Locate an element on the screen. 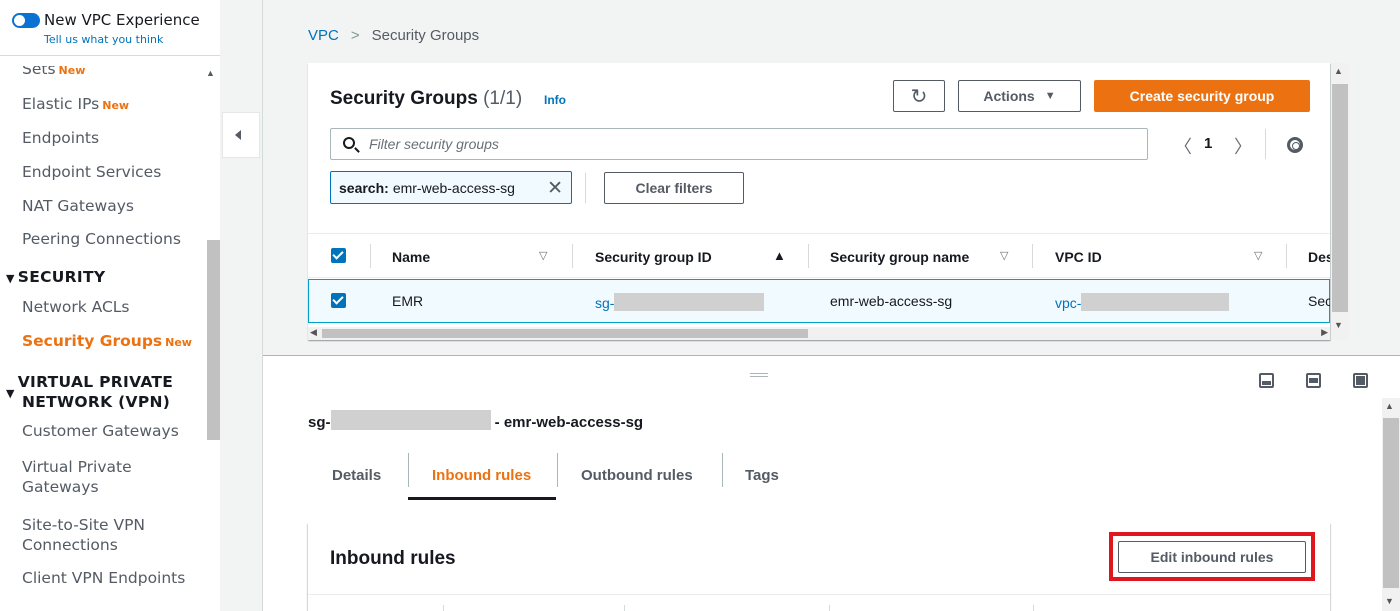  create-security-group-button: Create security group is located at coordinates (1202, 96).